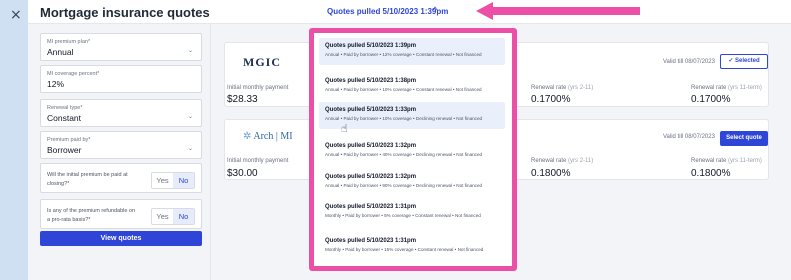 This screenshot has height=280, width=791. Describe the element at coordinates (56, 84) in the screenshot. I see `field-value: 12%` at that location.